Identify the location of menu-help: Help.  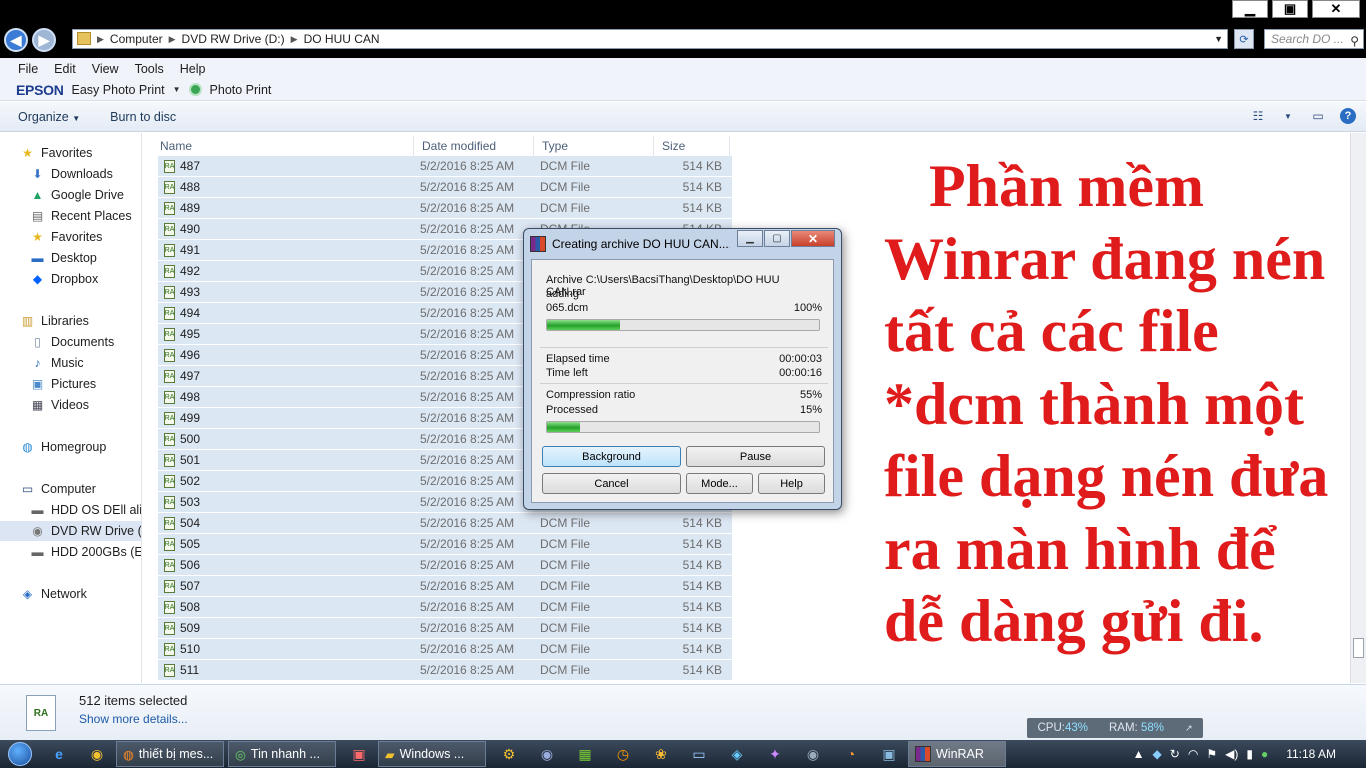
(193, 69).